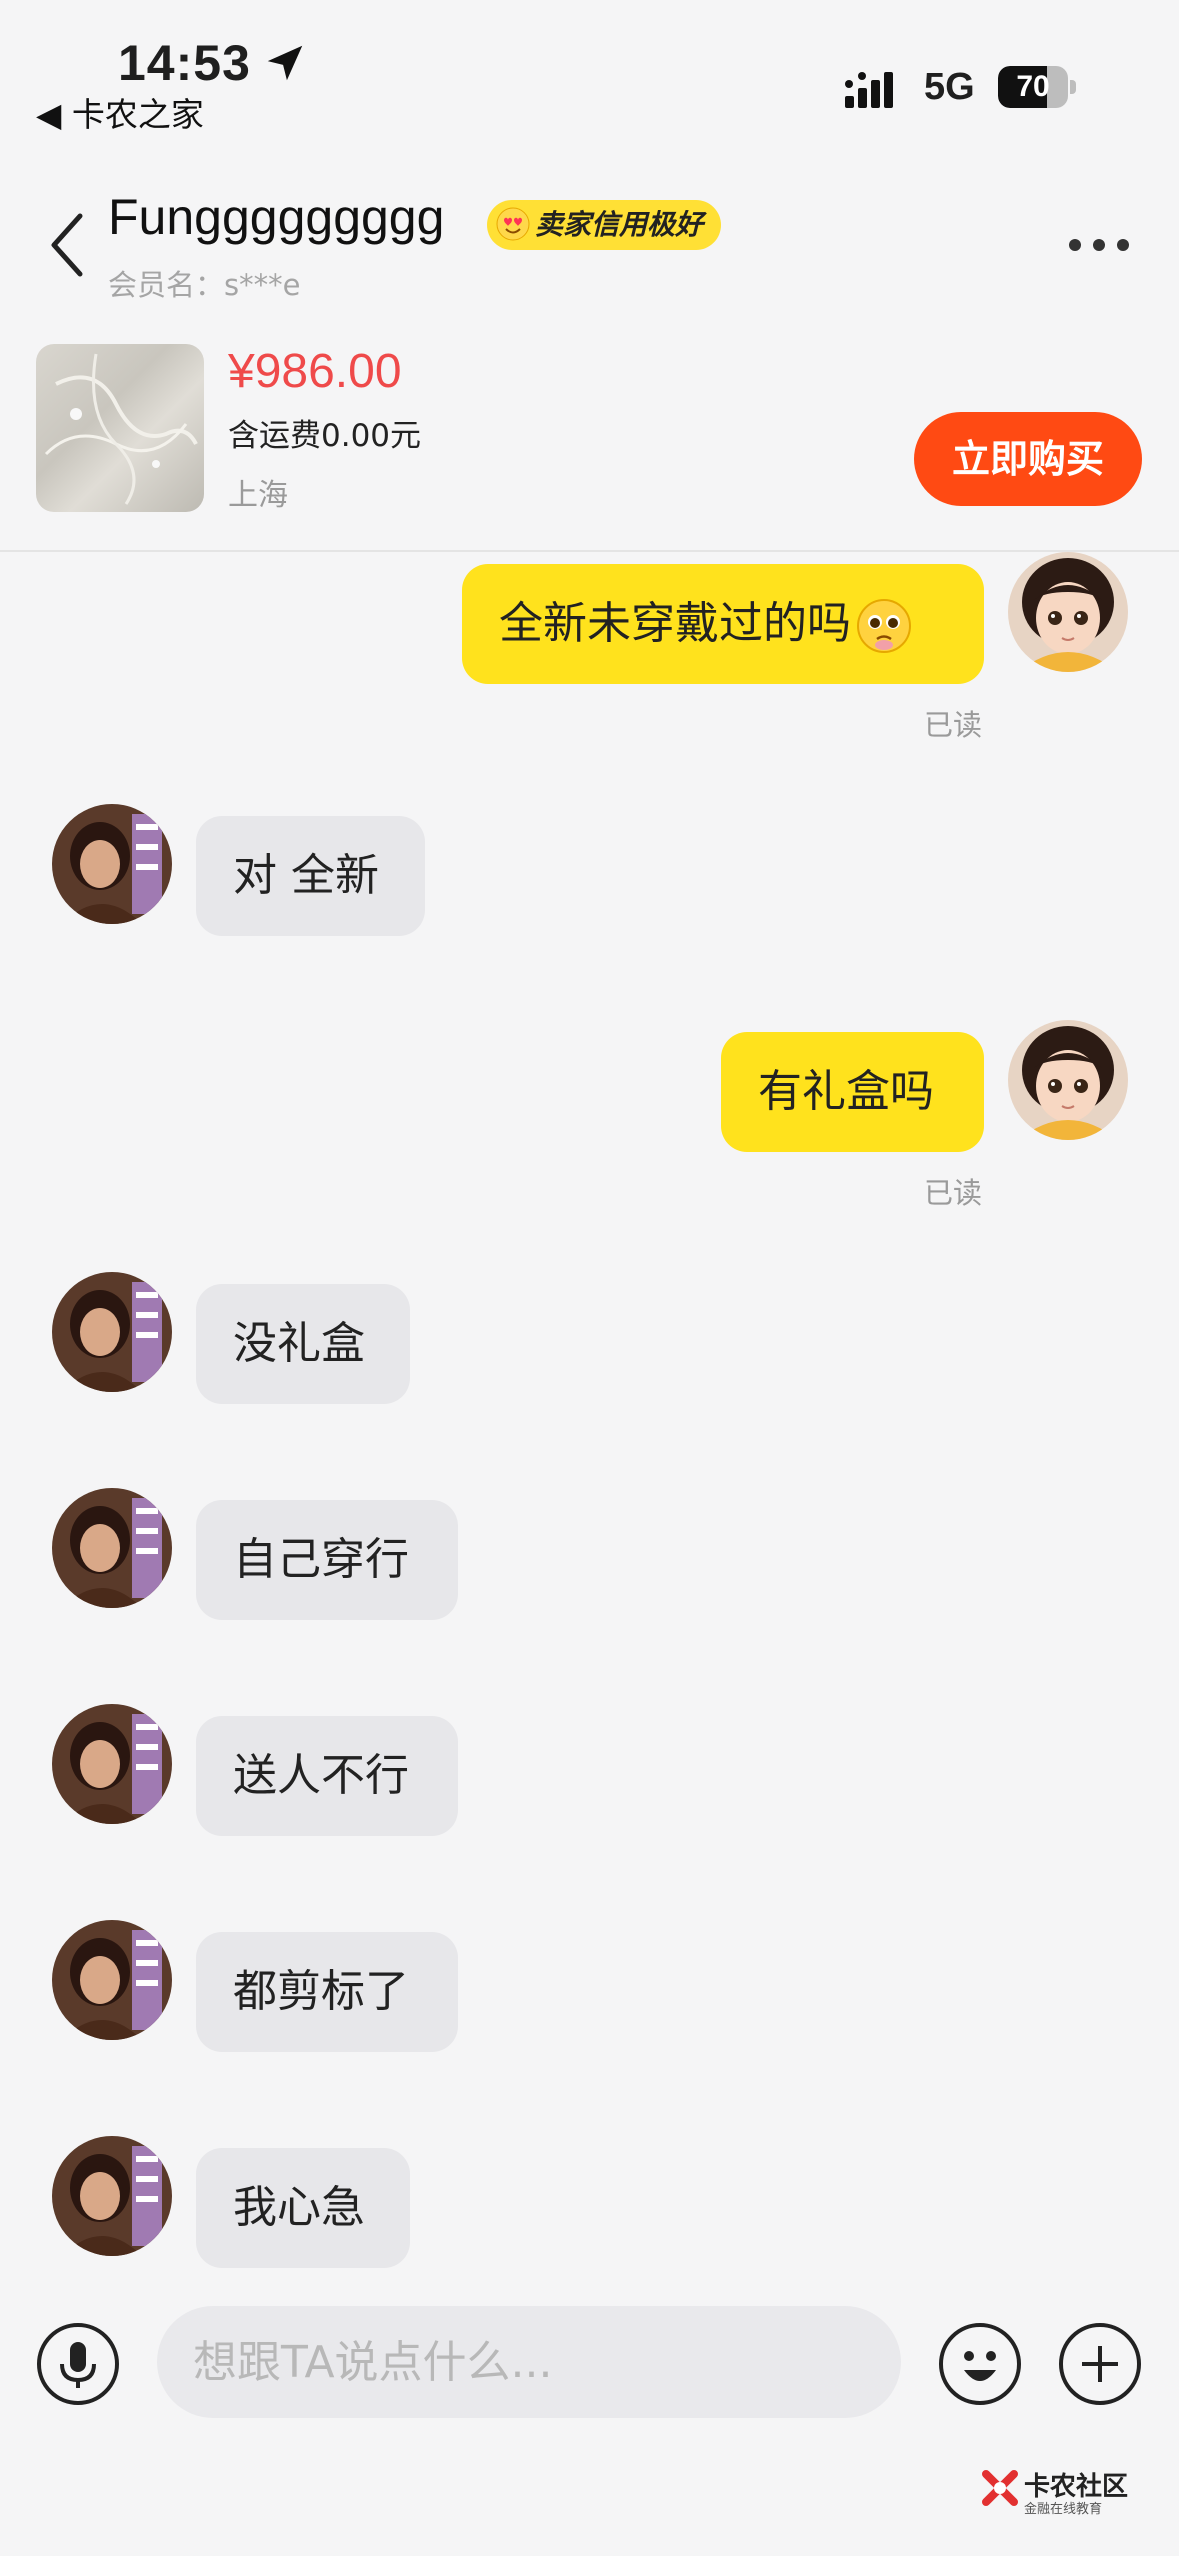 This screenshot has height=2556, width=1179. Describe the element at coordinates (258, 495) in the screenshot. I see `product-location: 上海` at that location.